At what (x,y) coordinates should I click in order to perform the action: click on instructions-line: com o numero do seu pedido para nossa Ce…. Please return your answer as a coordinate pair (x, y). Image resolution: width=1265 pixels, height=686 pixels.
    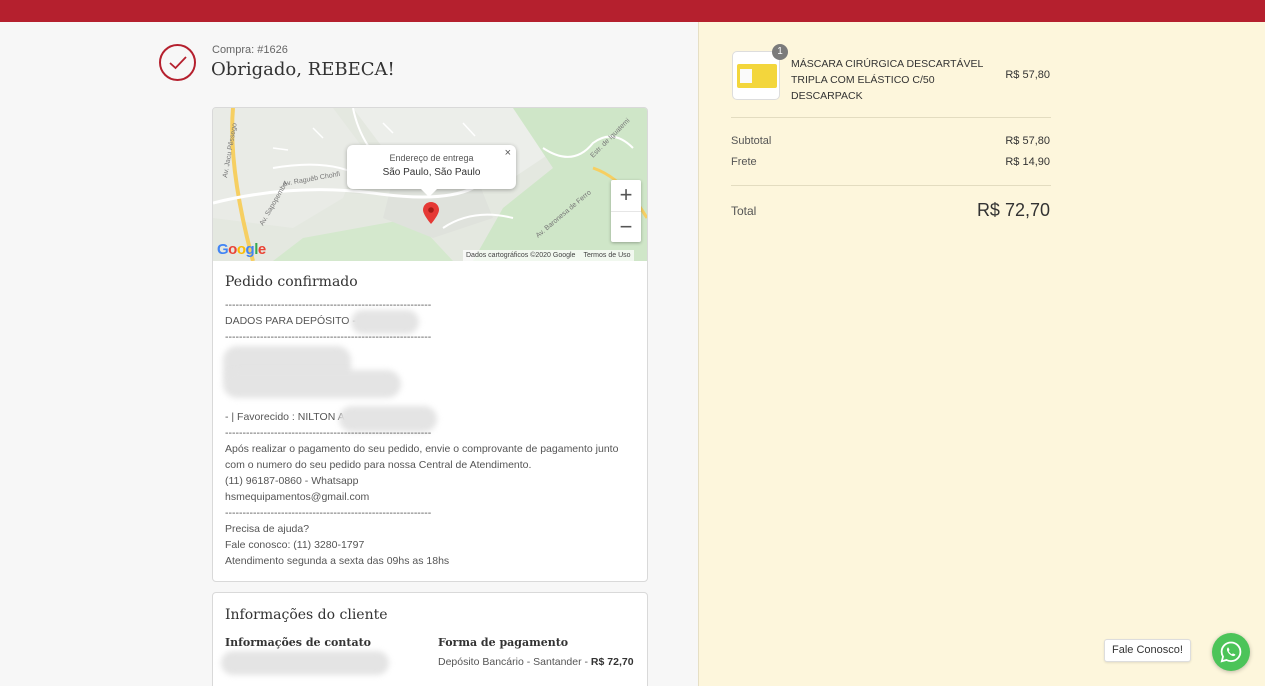
    Looking at the image, I should click on (378, 465).